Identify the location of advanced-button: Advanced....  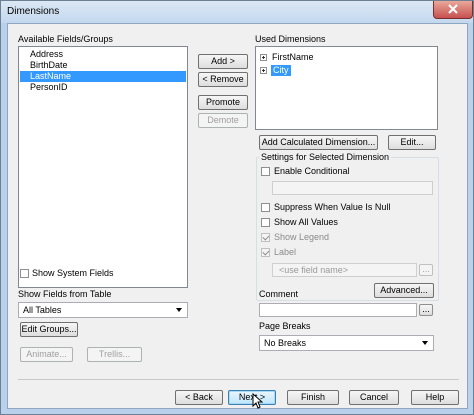
(404, 290).